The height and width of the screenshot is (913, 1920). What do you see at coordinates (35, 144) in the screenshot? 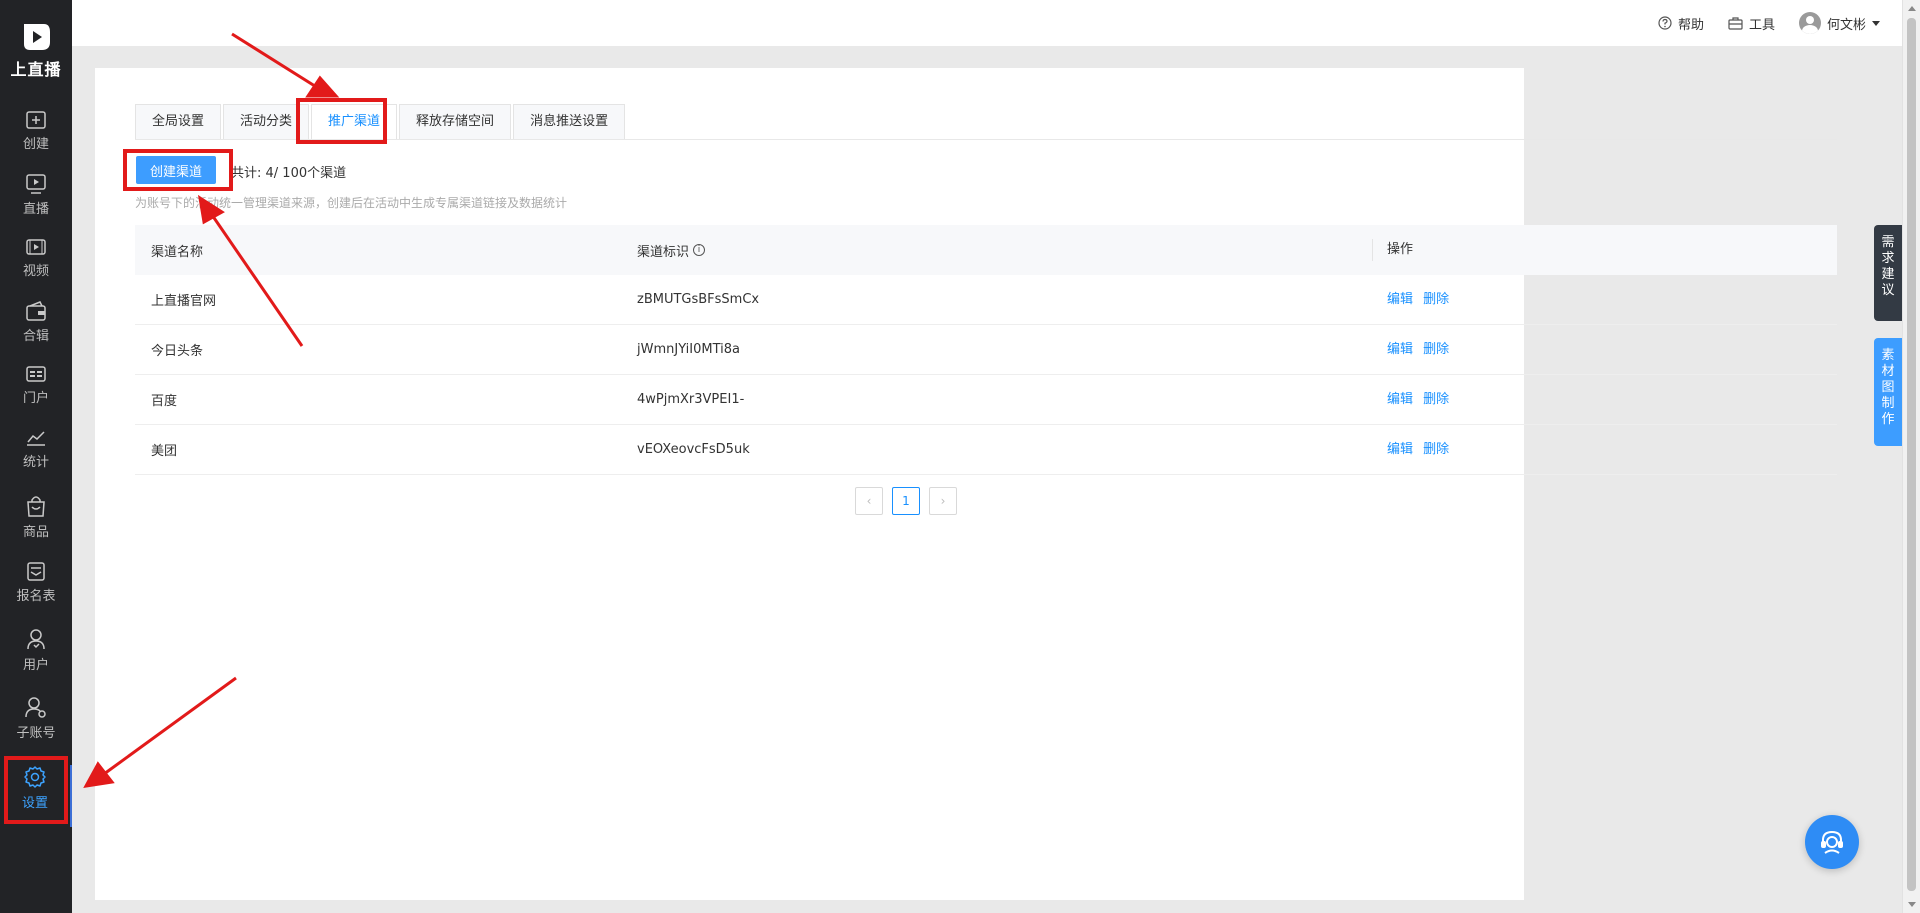
I see `sidebar-item-label: 创建` at bounding box center [35, 144].